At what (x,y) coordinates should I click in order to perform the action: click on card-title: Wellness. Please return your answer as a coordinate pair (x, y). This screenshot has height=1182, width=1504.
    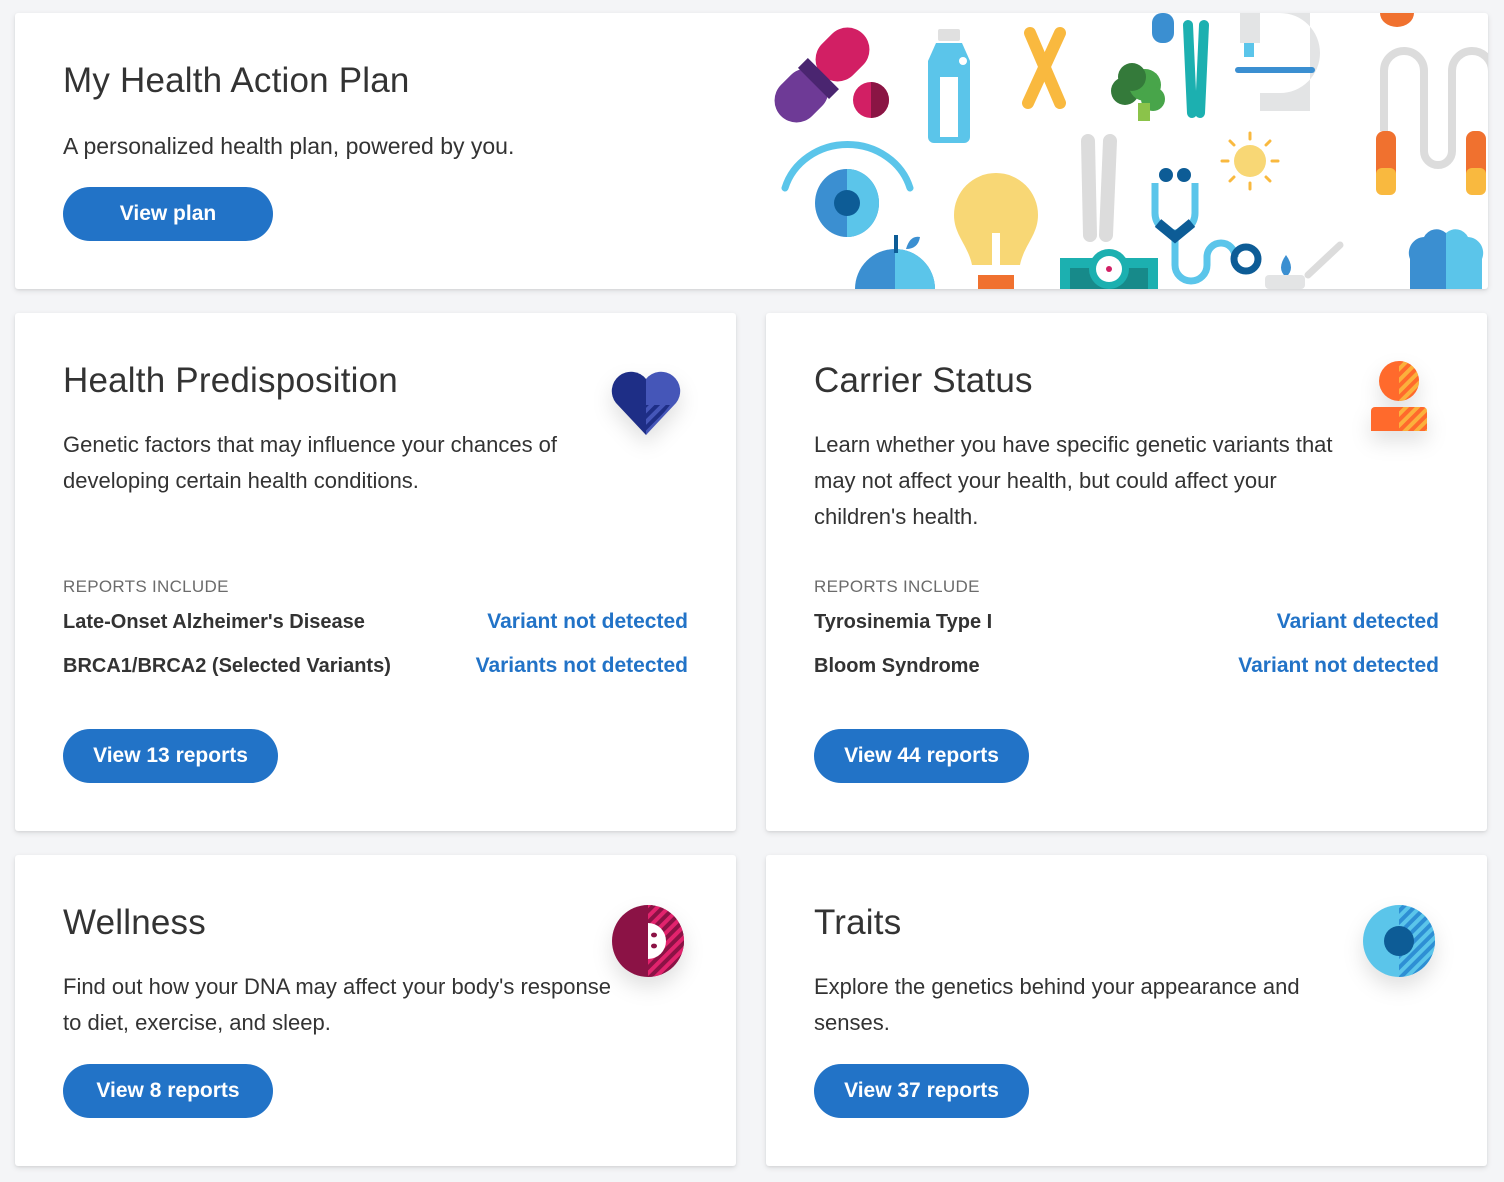
    Looking at the image, I should click on (134, 922).